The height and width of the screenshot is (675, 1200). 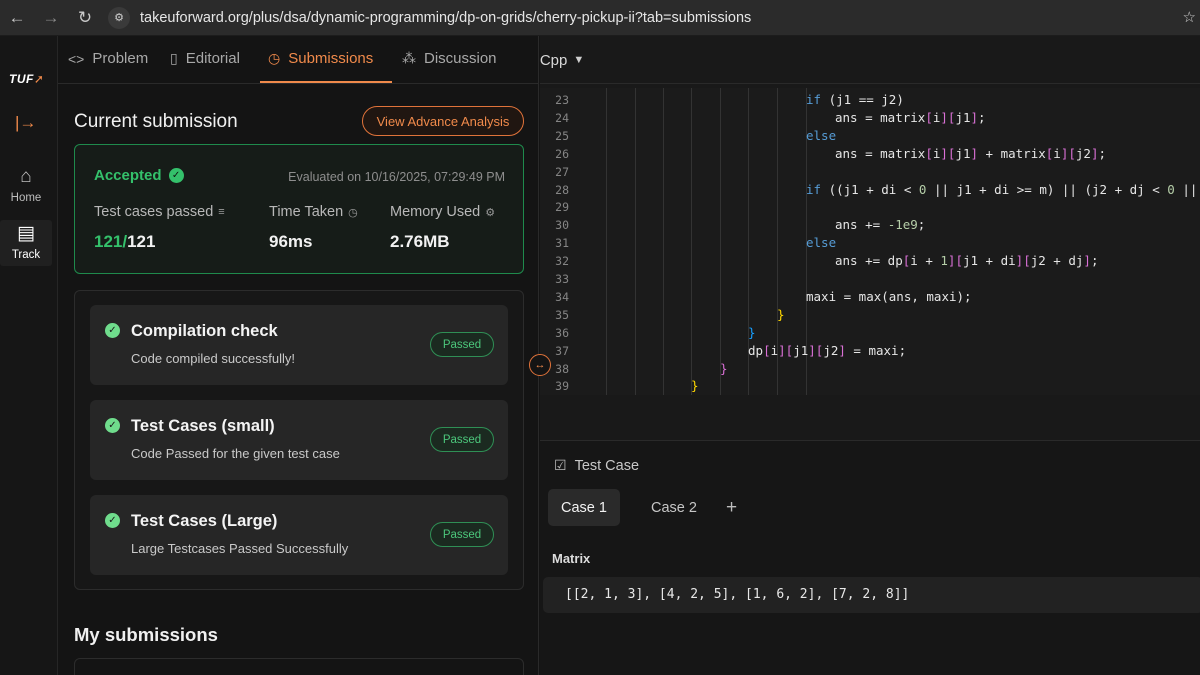 What do you see at coordinates (26, 176) in the screenshot?
I see `home-icon: ⌂` at bounding box center [26, 176].